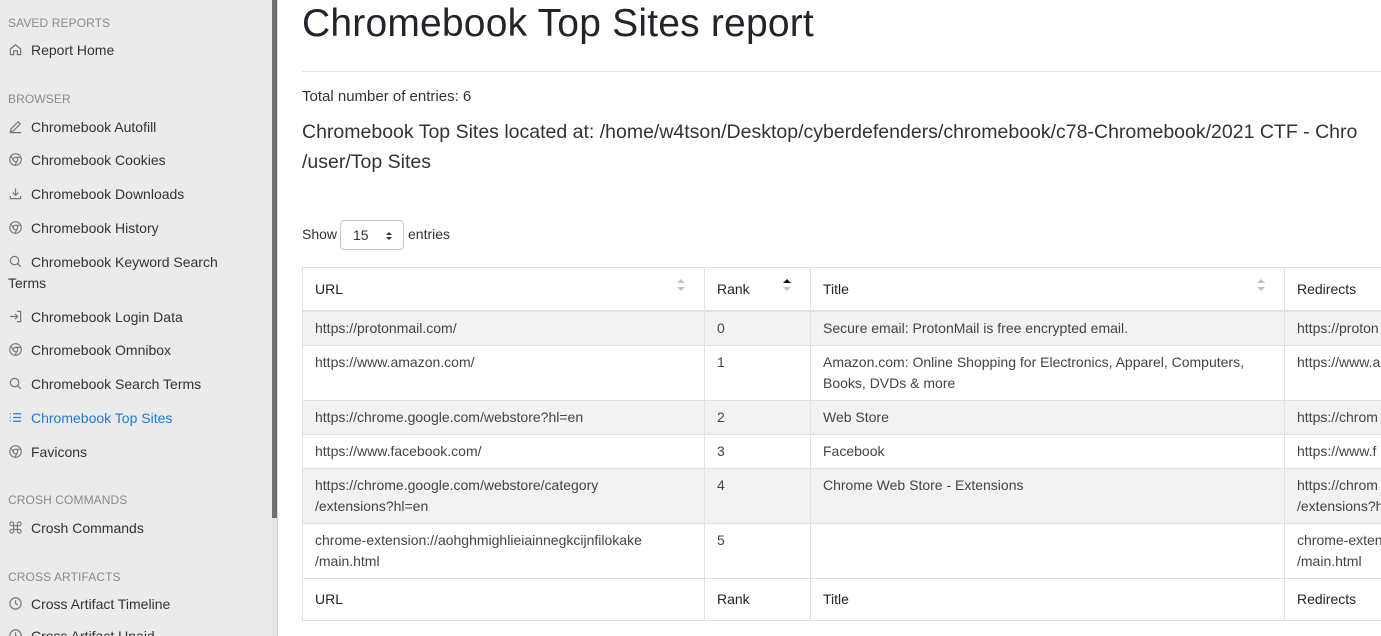  Describe the element at coordinates (361, 235) in the screenshot. I see `entries-per-page-value: 15` at that location.